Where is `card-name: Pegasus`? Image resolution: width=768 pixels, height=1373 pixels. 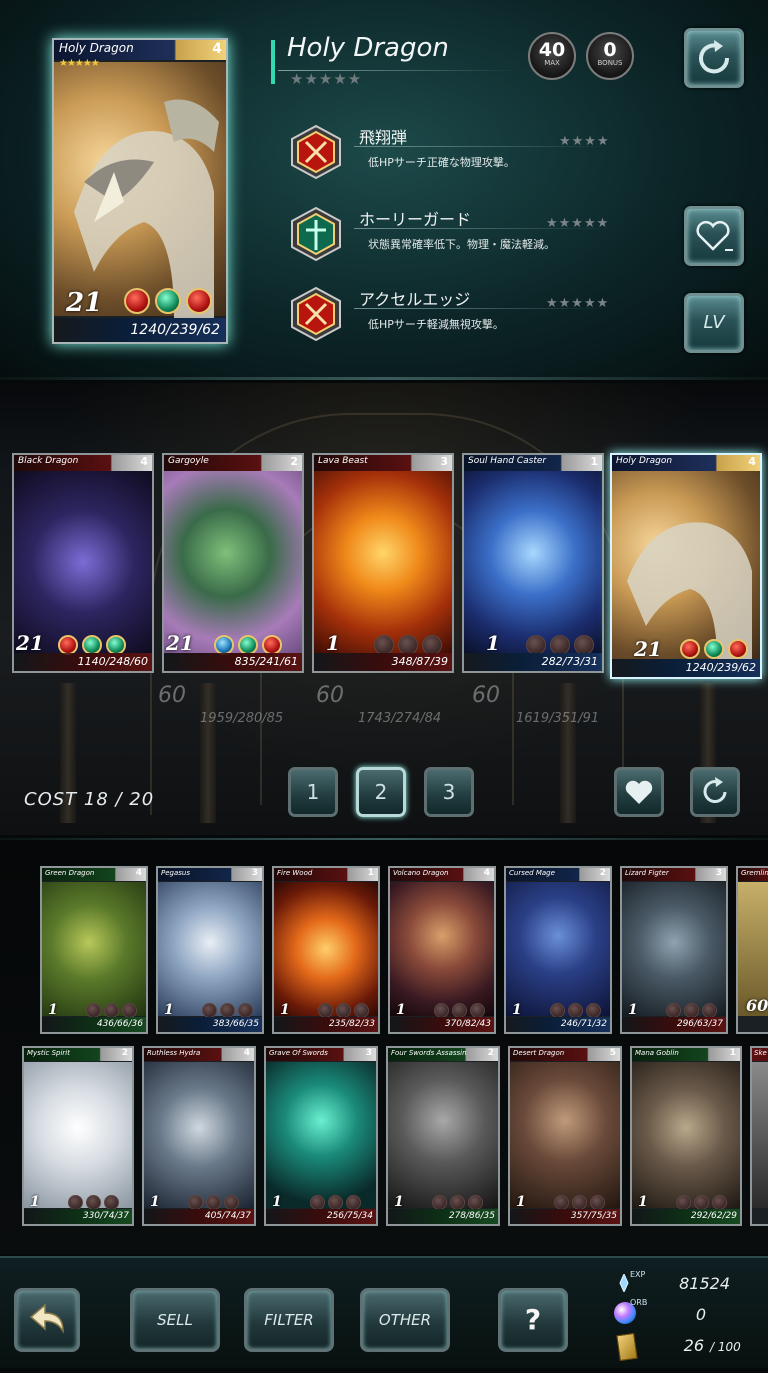 card-name: Pegasus is located at coordinates (175, 873).